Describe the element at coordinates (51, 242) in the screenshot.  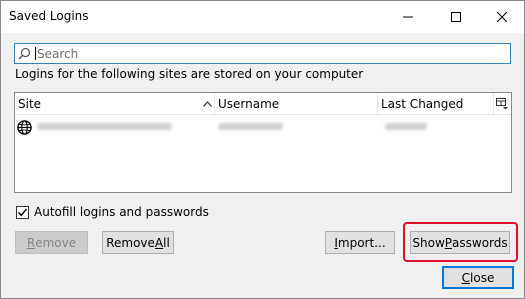
I see `remove-button: Remove` at that location.